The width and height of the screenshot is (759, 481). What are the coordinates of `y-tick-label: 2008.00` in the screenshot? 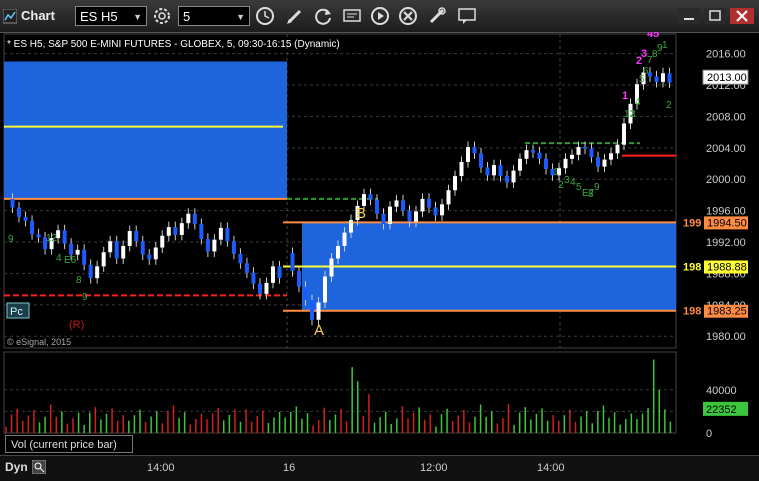 It's located at (726, 117).